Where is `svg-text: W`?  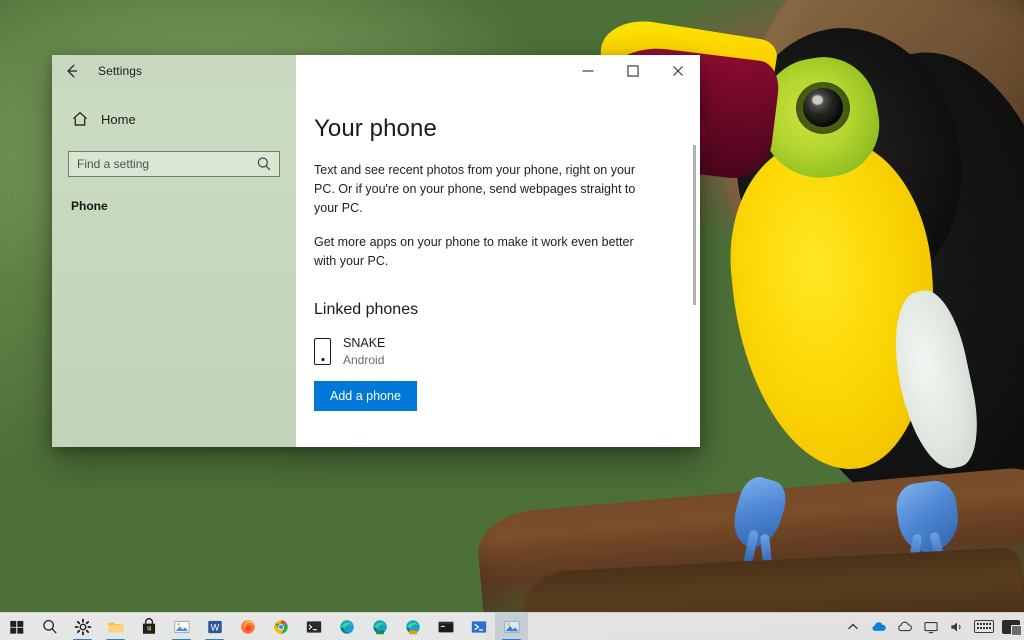 svg-text: W is located at coordinates (214, 627).